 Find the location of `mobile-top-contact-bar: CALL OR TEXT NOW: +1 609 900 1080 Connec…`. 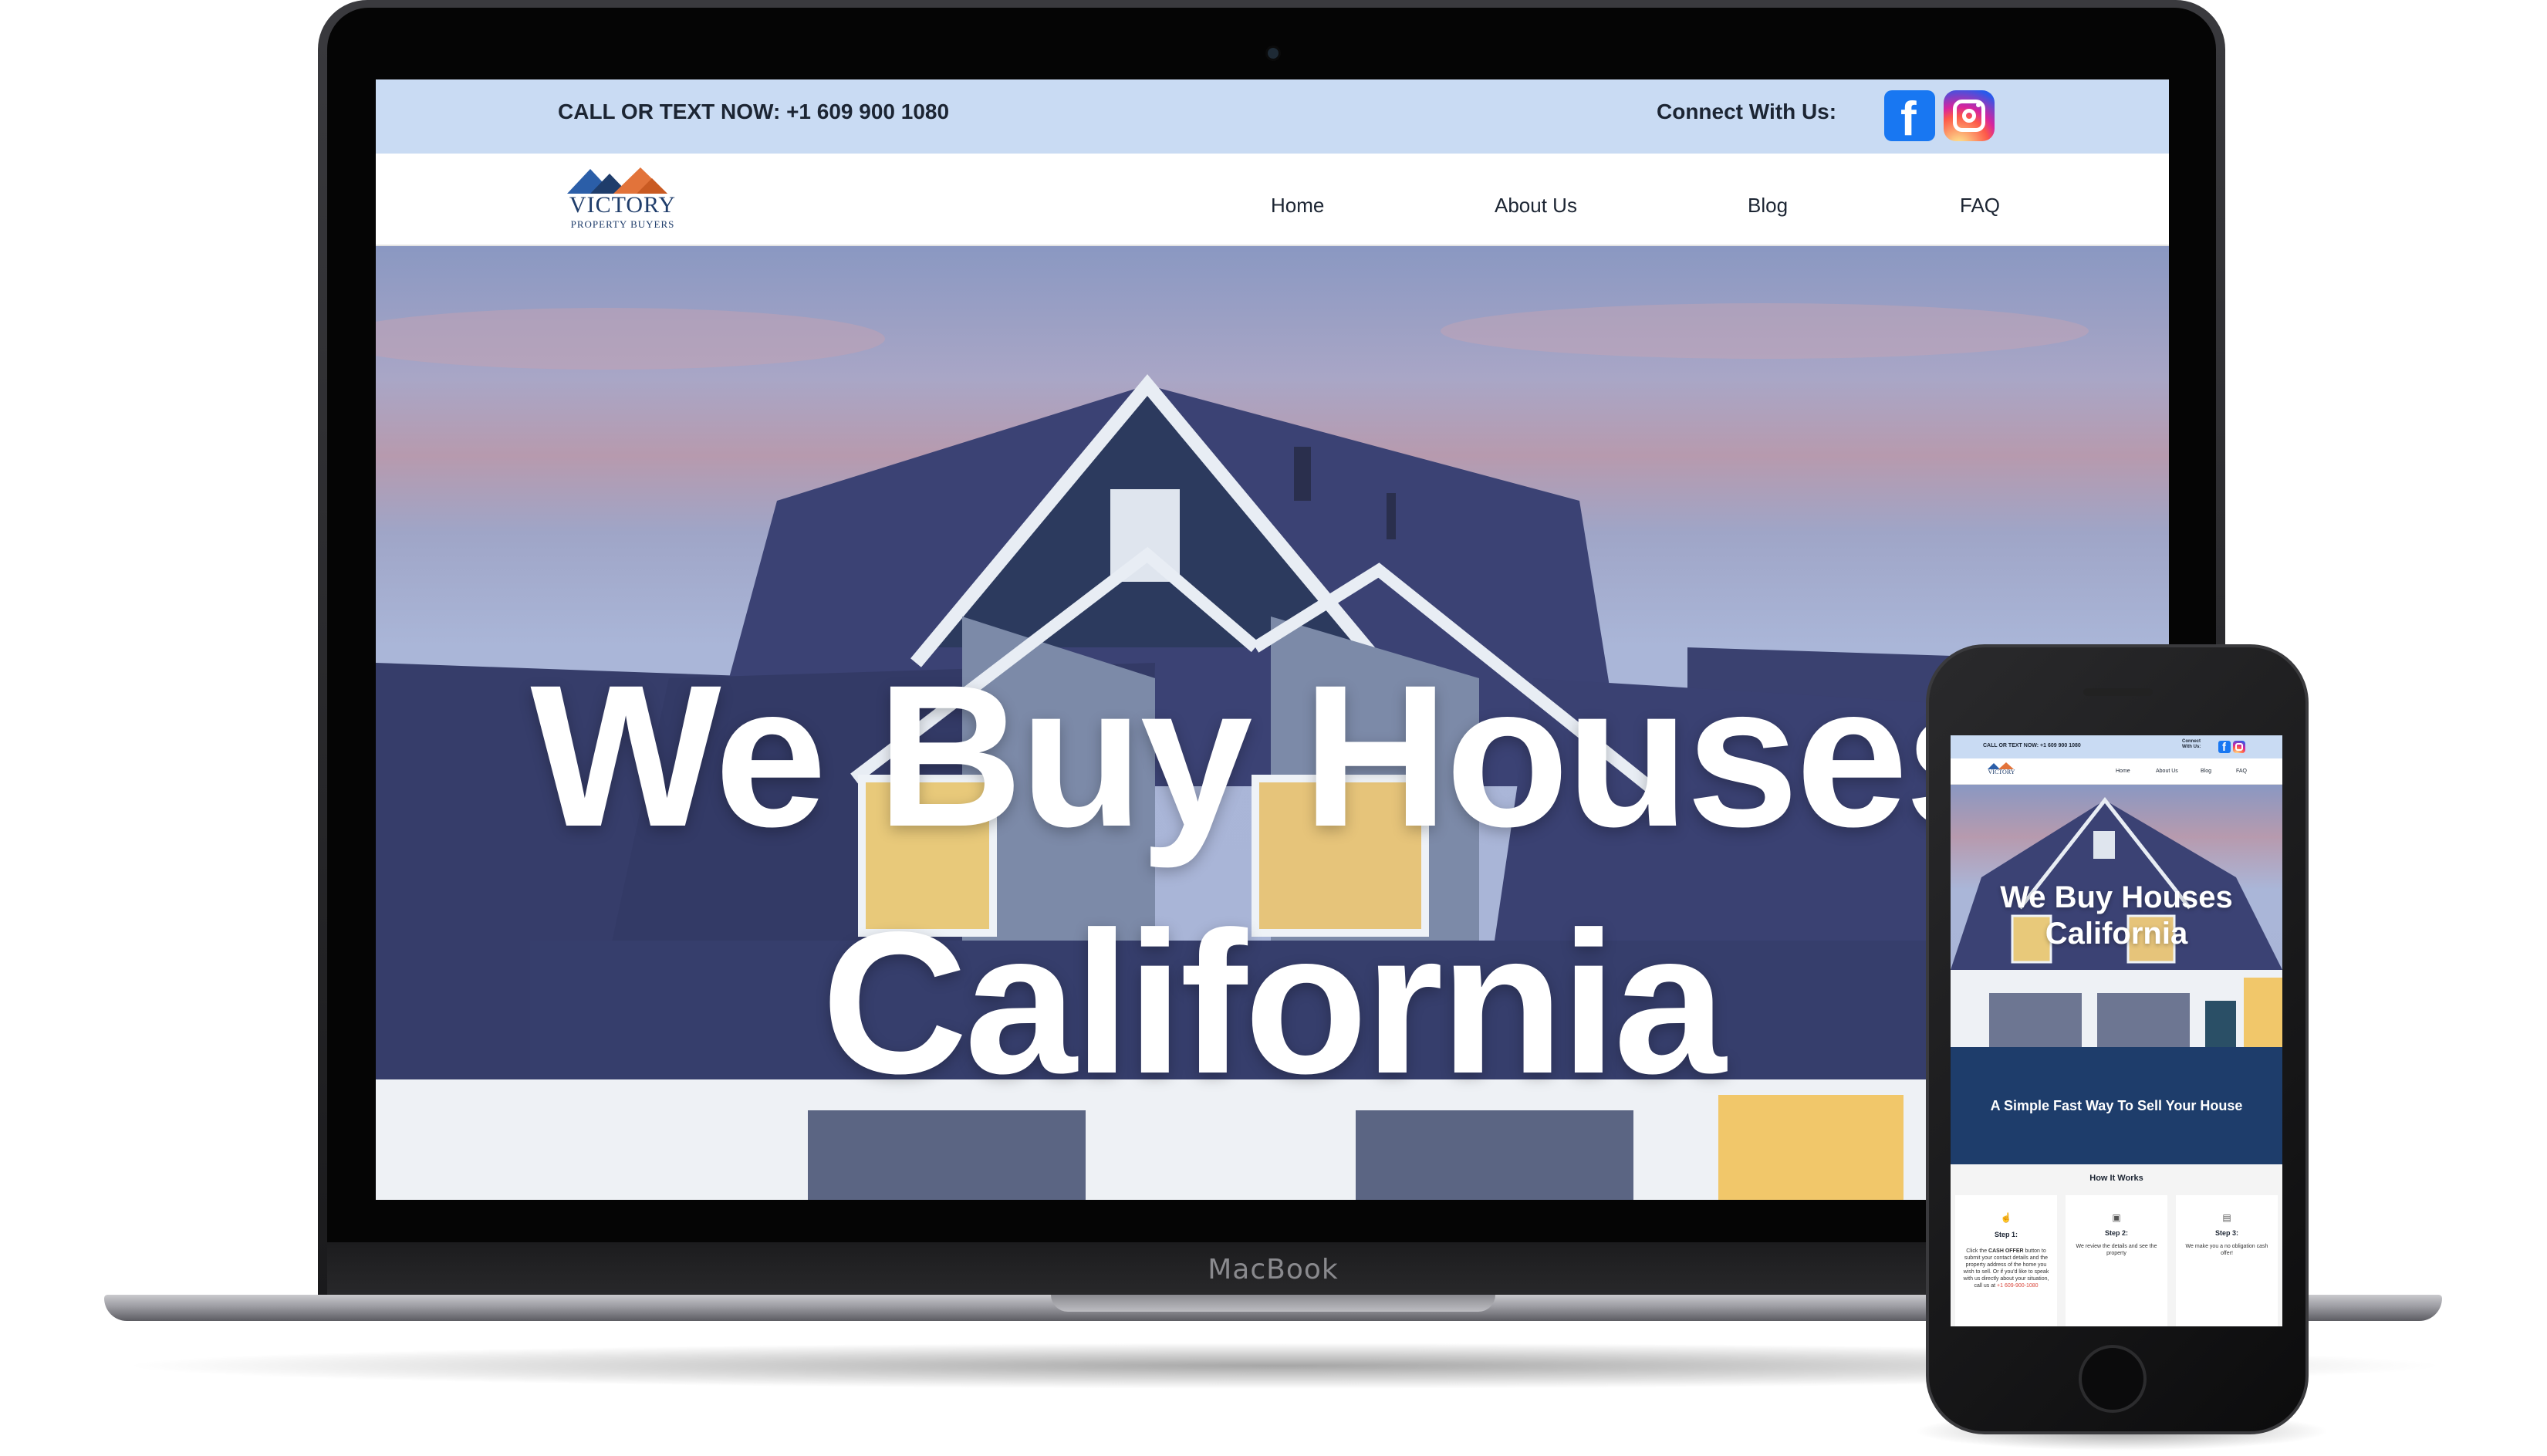

mobile-top-contact-bar: CALL OR TEXT NOW: +1 609 900 1080 Connec… is located at coordinates (2116, 746).